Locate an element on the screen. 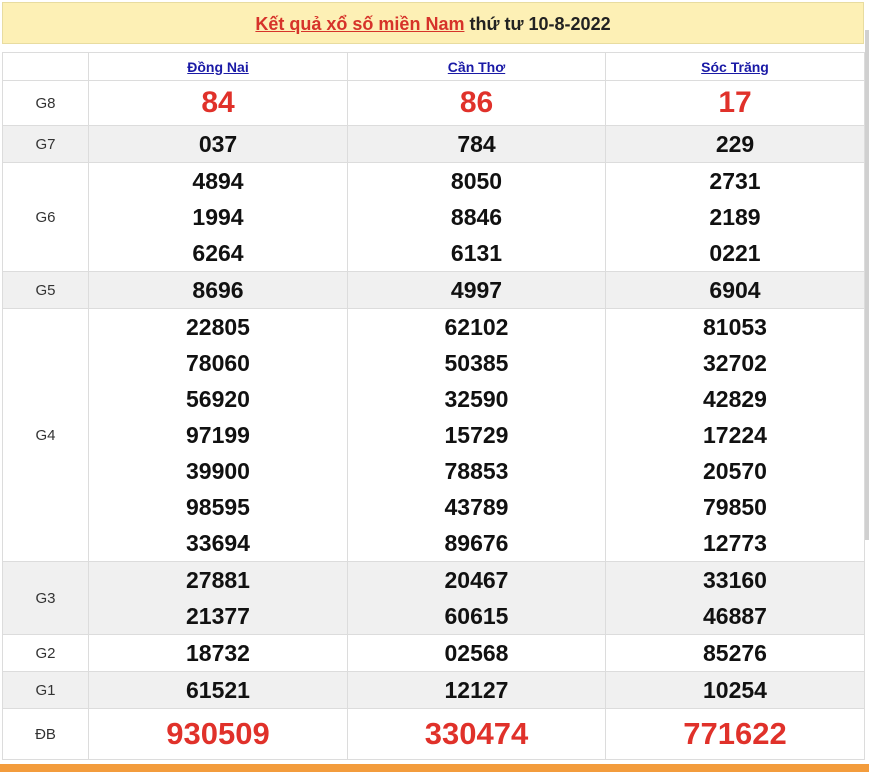 This screenshot has height=772, width=869. prize-number: 89676 is located at coordinates (476, 543).